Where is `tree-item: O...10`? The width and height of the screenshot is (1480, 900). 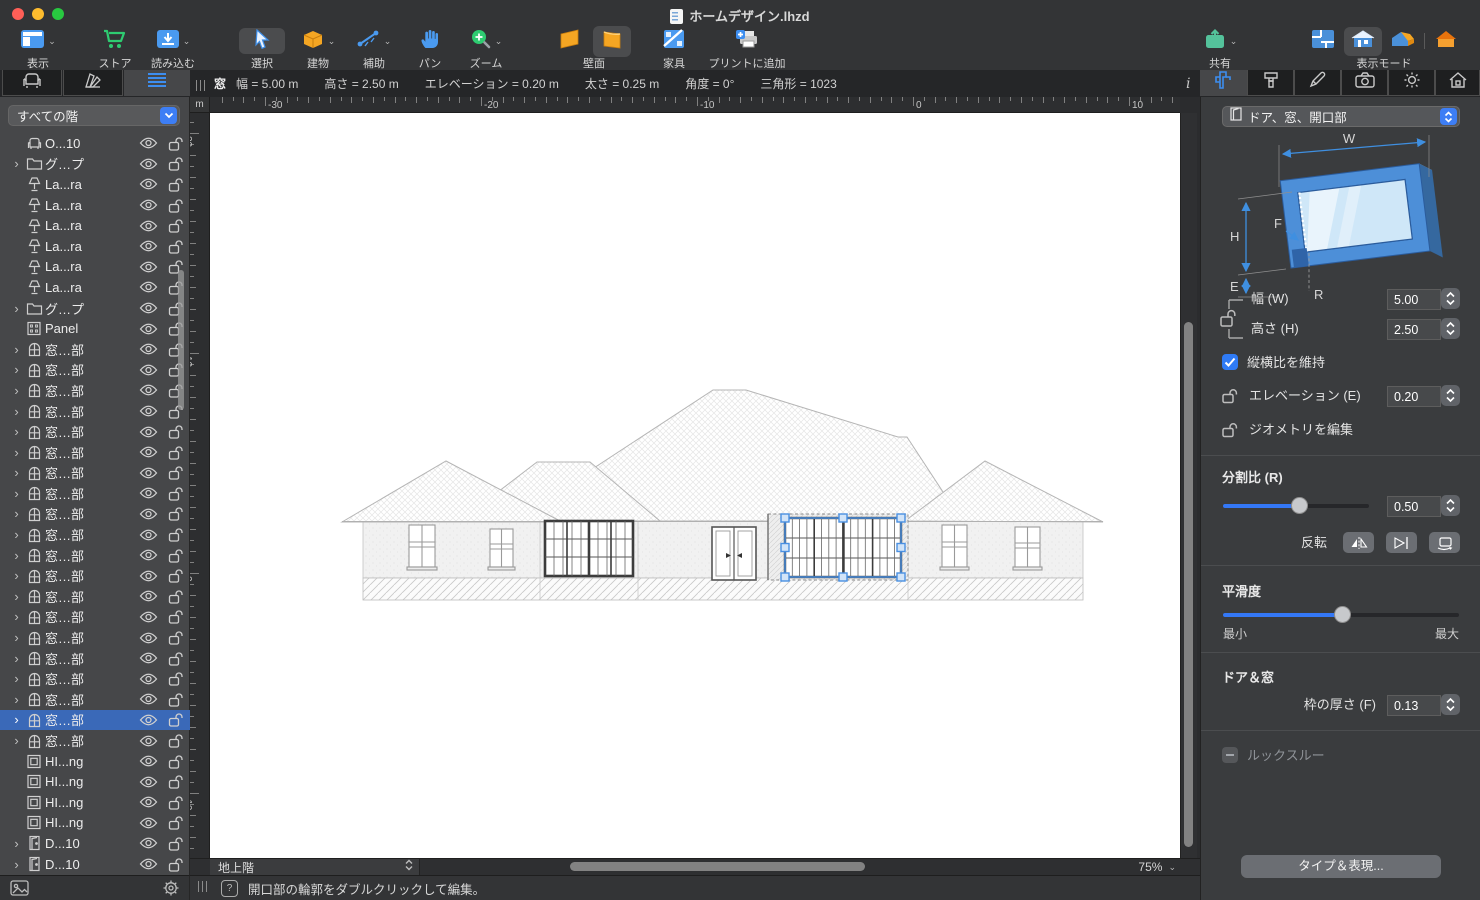 tree-item: O...10 is located at coordinates (95, 143).